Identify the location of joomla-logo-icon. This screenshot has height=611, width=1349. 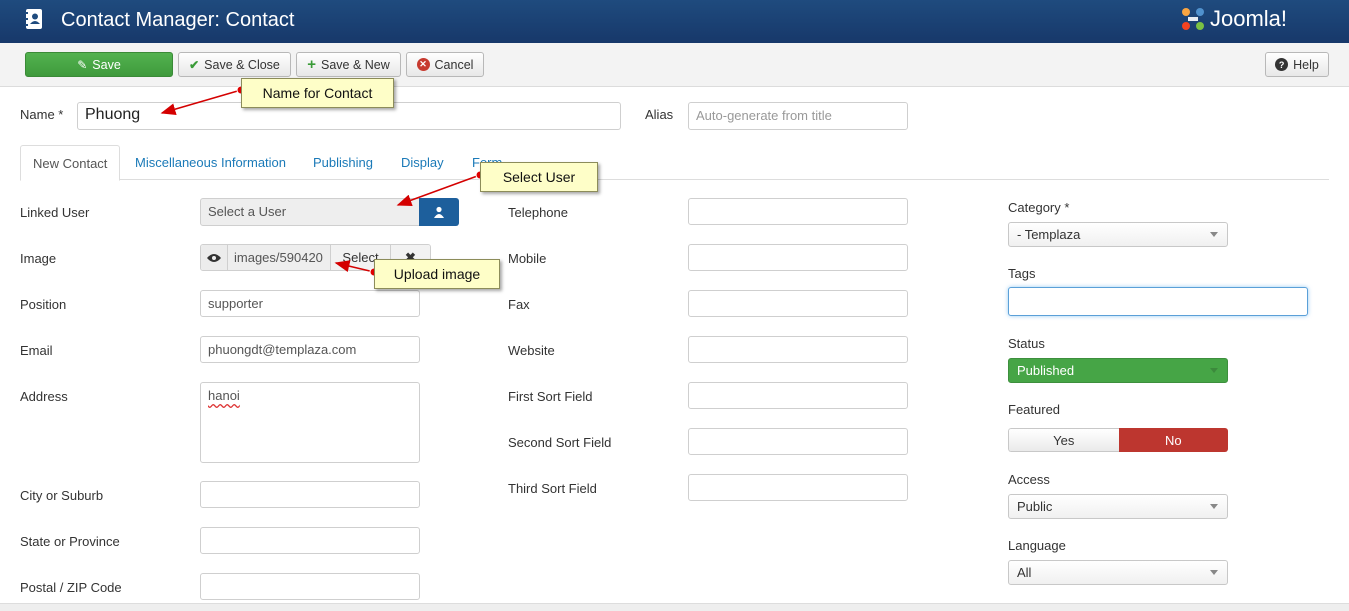
(1193, 19).